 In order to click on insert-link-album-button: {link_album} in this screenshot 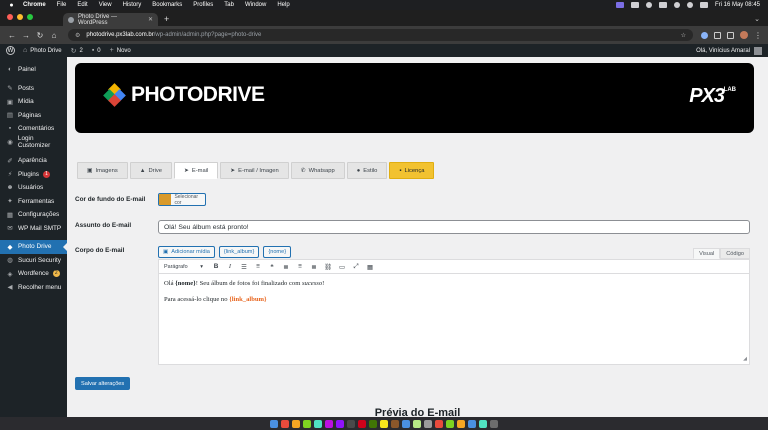, I will do `click(239, 252)`.